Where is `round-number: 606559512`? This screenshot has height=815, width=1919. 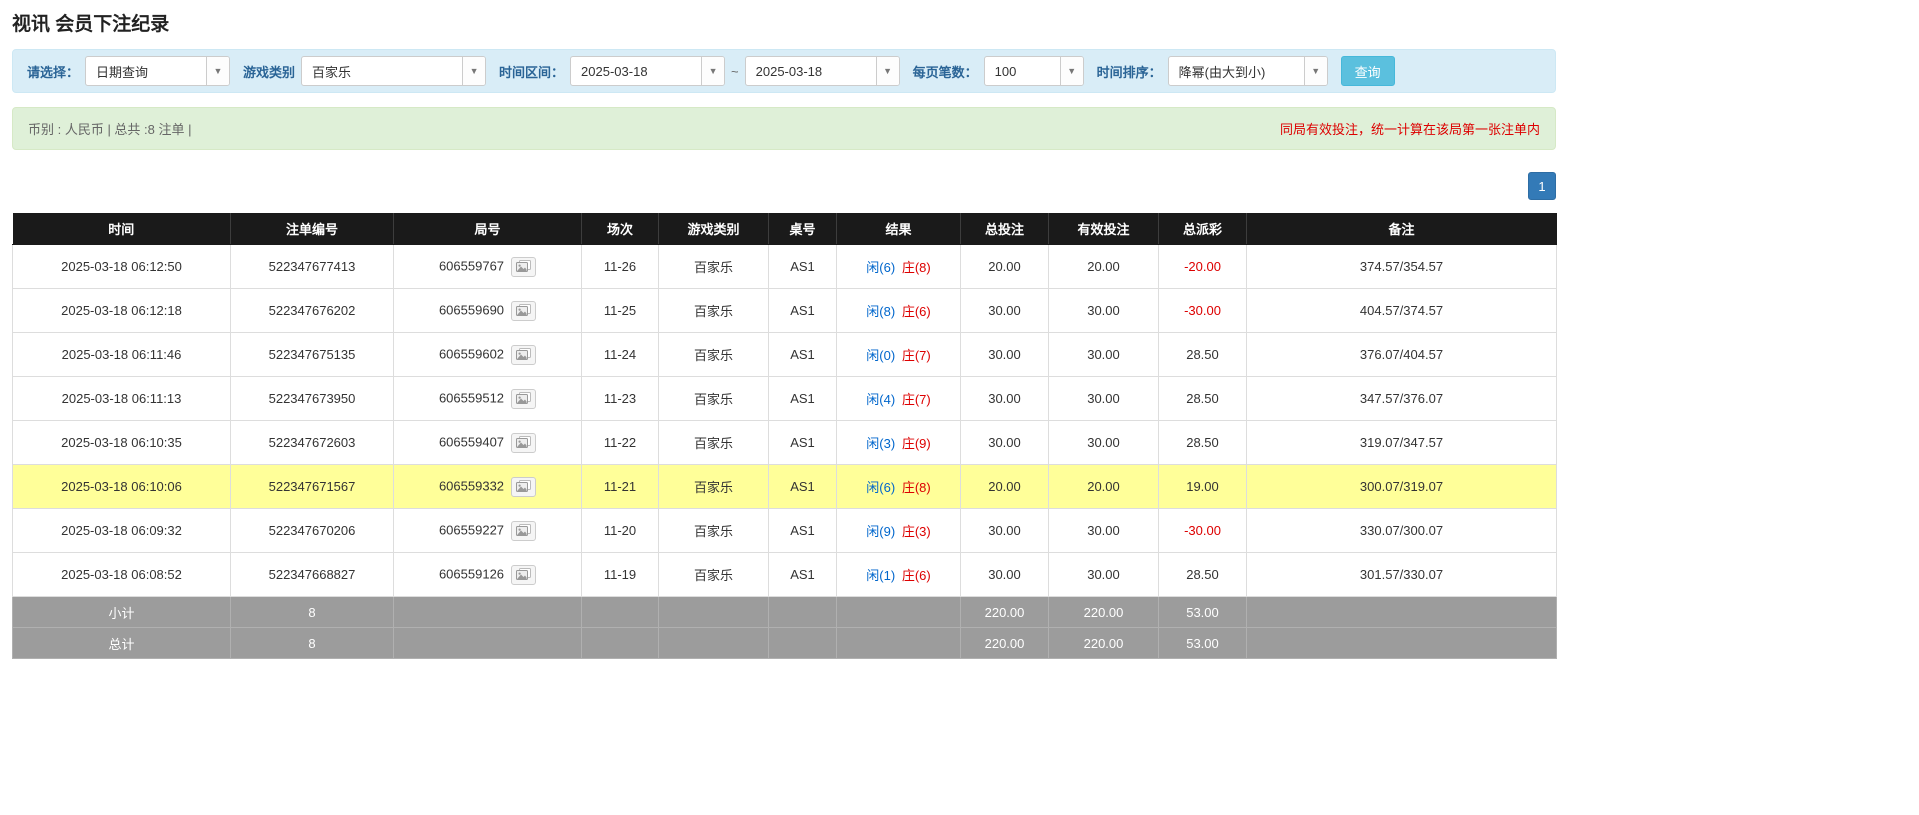
round-number: 606559512 is located at coordinates (471, 397).